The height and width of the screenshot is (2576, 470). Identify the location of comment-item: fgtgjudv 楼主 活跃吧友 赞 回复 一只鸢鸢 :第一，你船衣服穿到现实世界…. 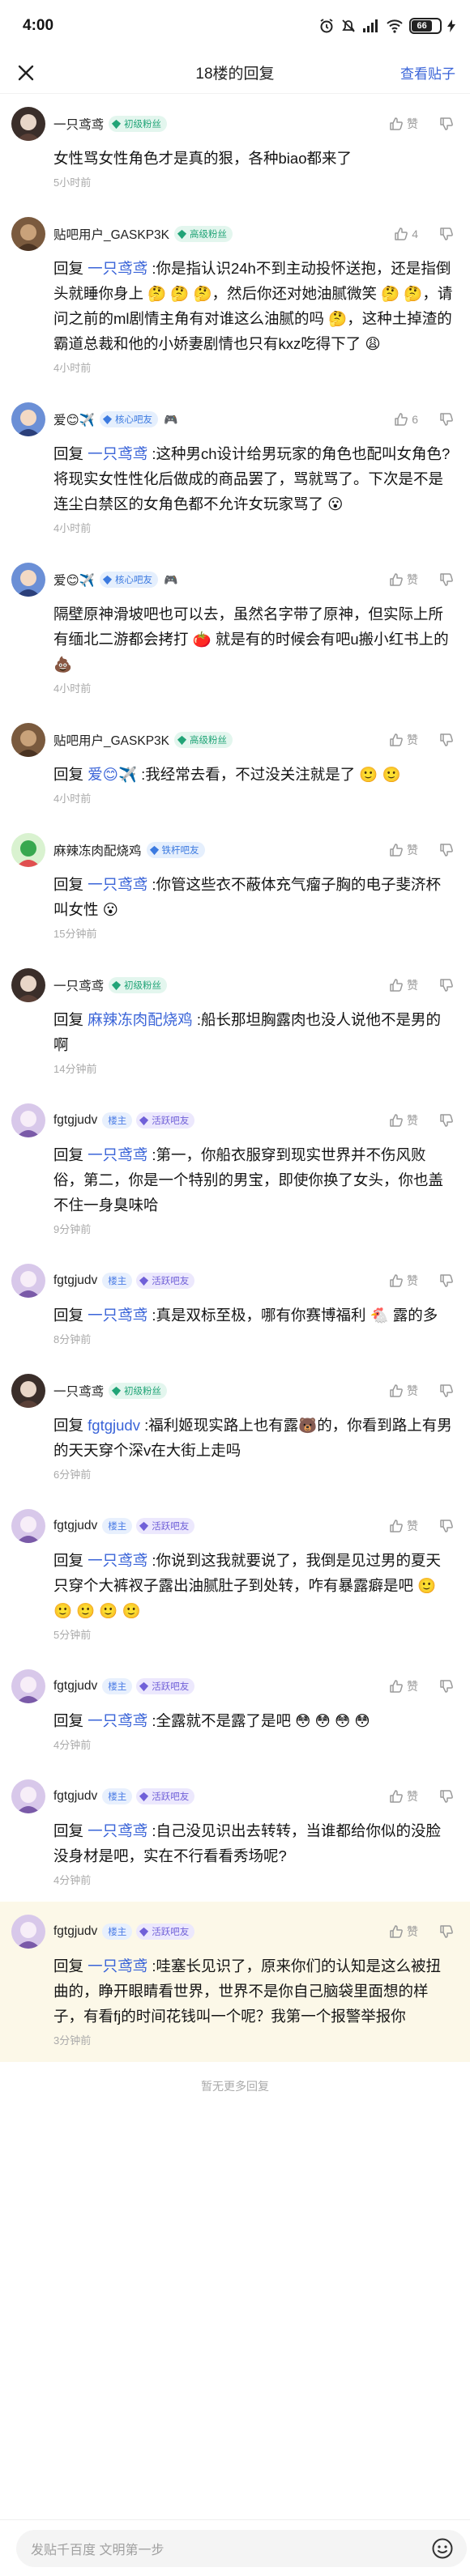
(235, 1171).